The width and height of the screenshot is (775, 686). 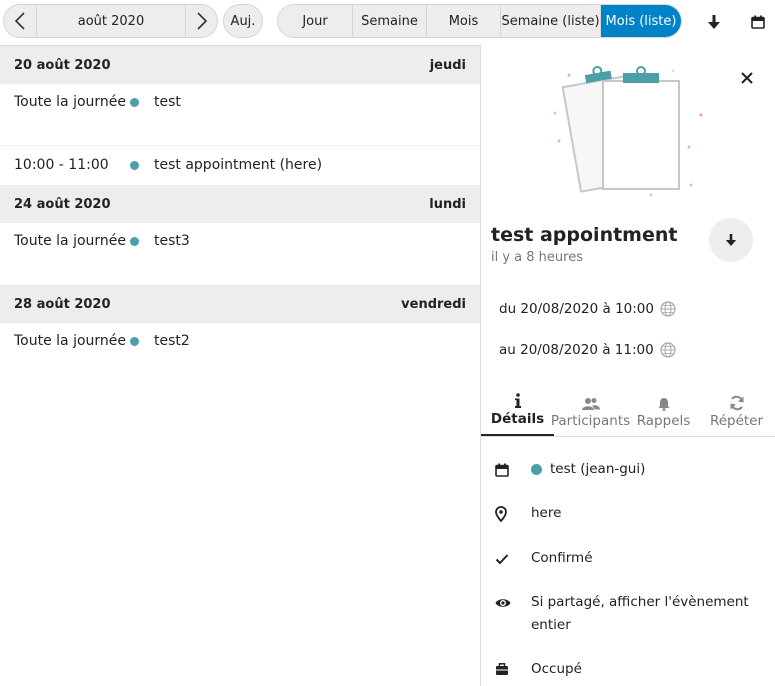 I want to click on clipboard-illustration, so click(x=628, y=131).